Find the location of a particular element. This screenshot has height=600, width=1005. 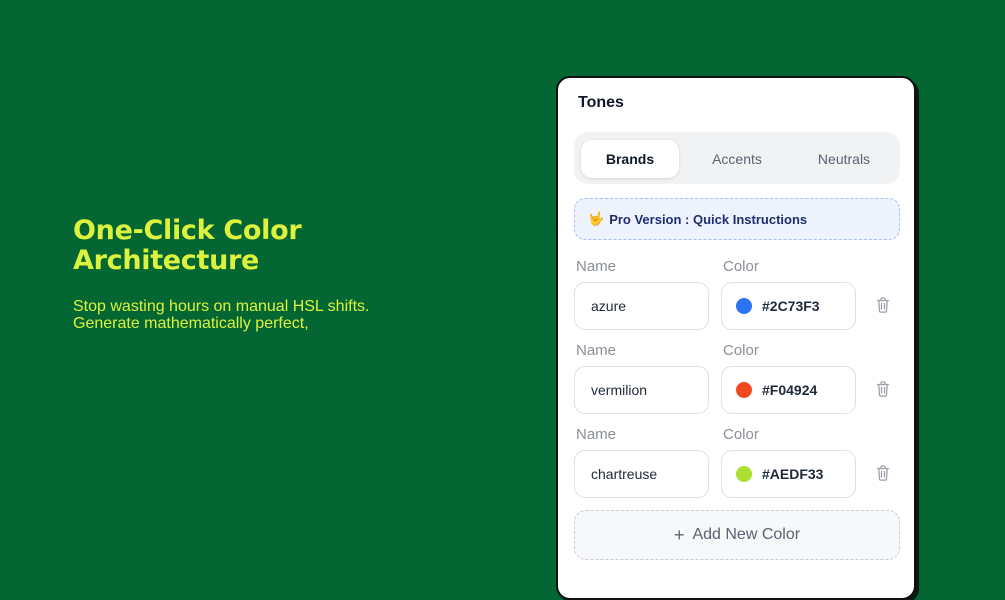

plus-icon: + is located at coordinates (679, 534).